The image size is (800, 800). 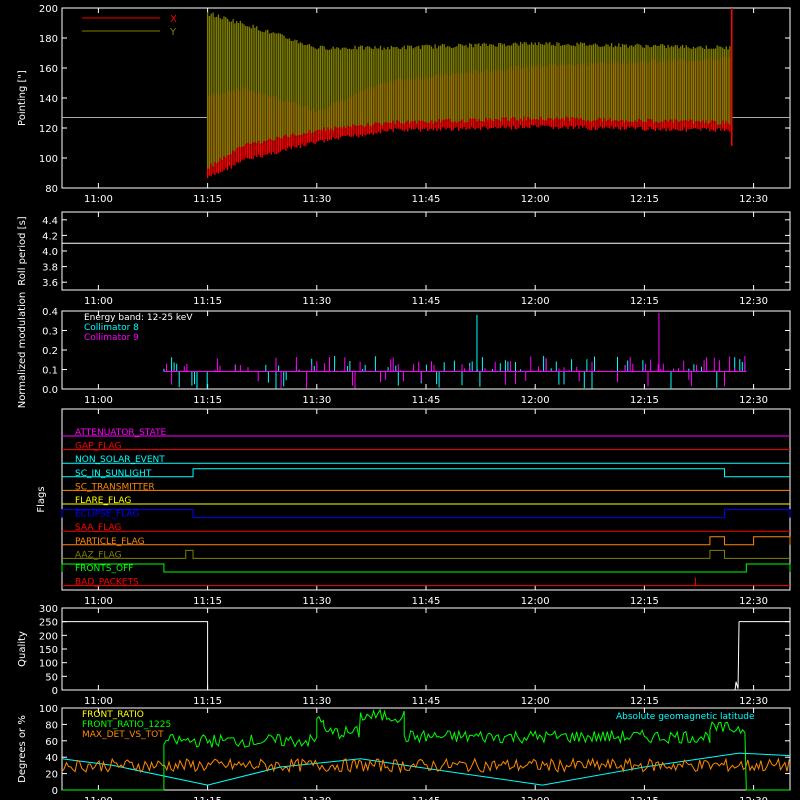 What do you see at coordinates (173, 19) in the screenshot?
I see `pointing-legend-label: X` at bounding box center [173, 19].